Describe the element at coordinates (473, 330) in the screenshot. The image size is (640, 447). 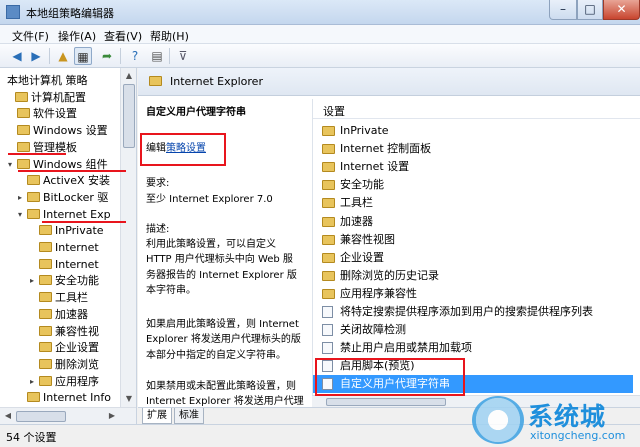
I see `settings-policy-item: 关闭故障检测` at that location.